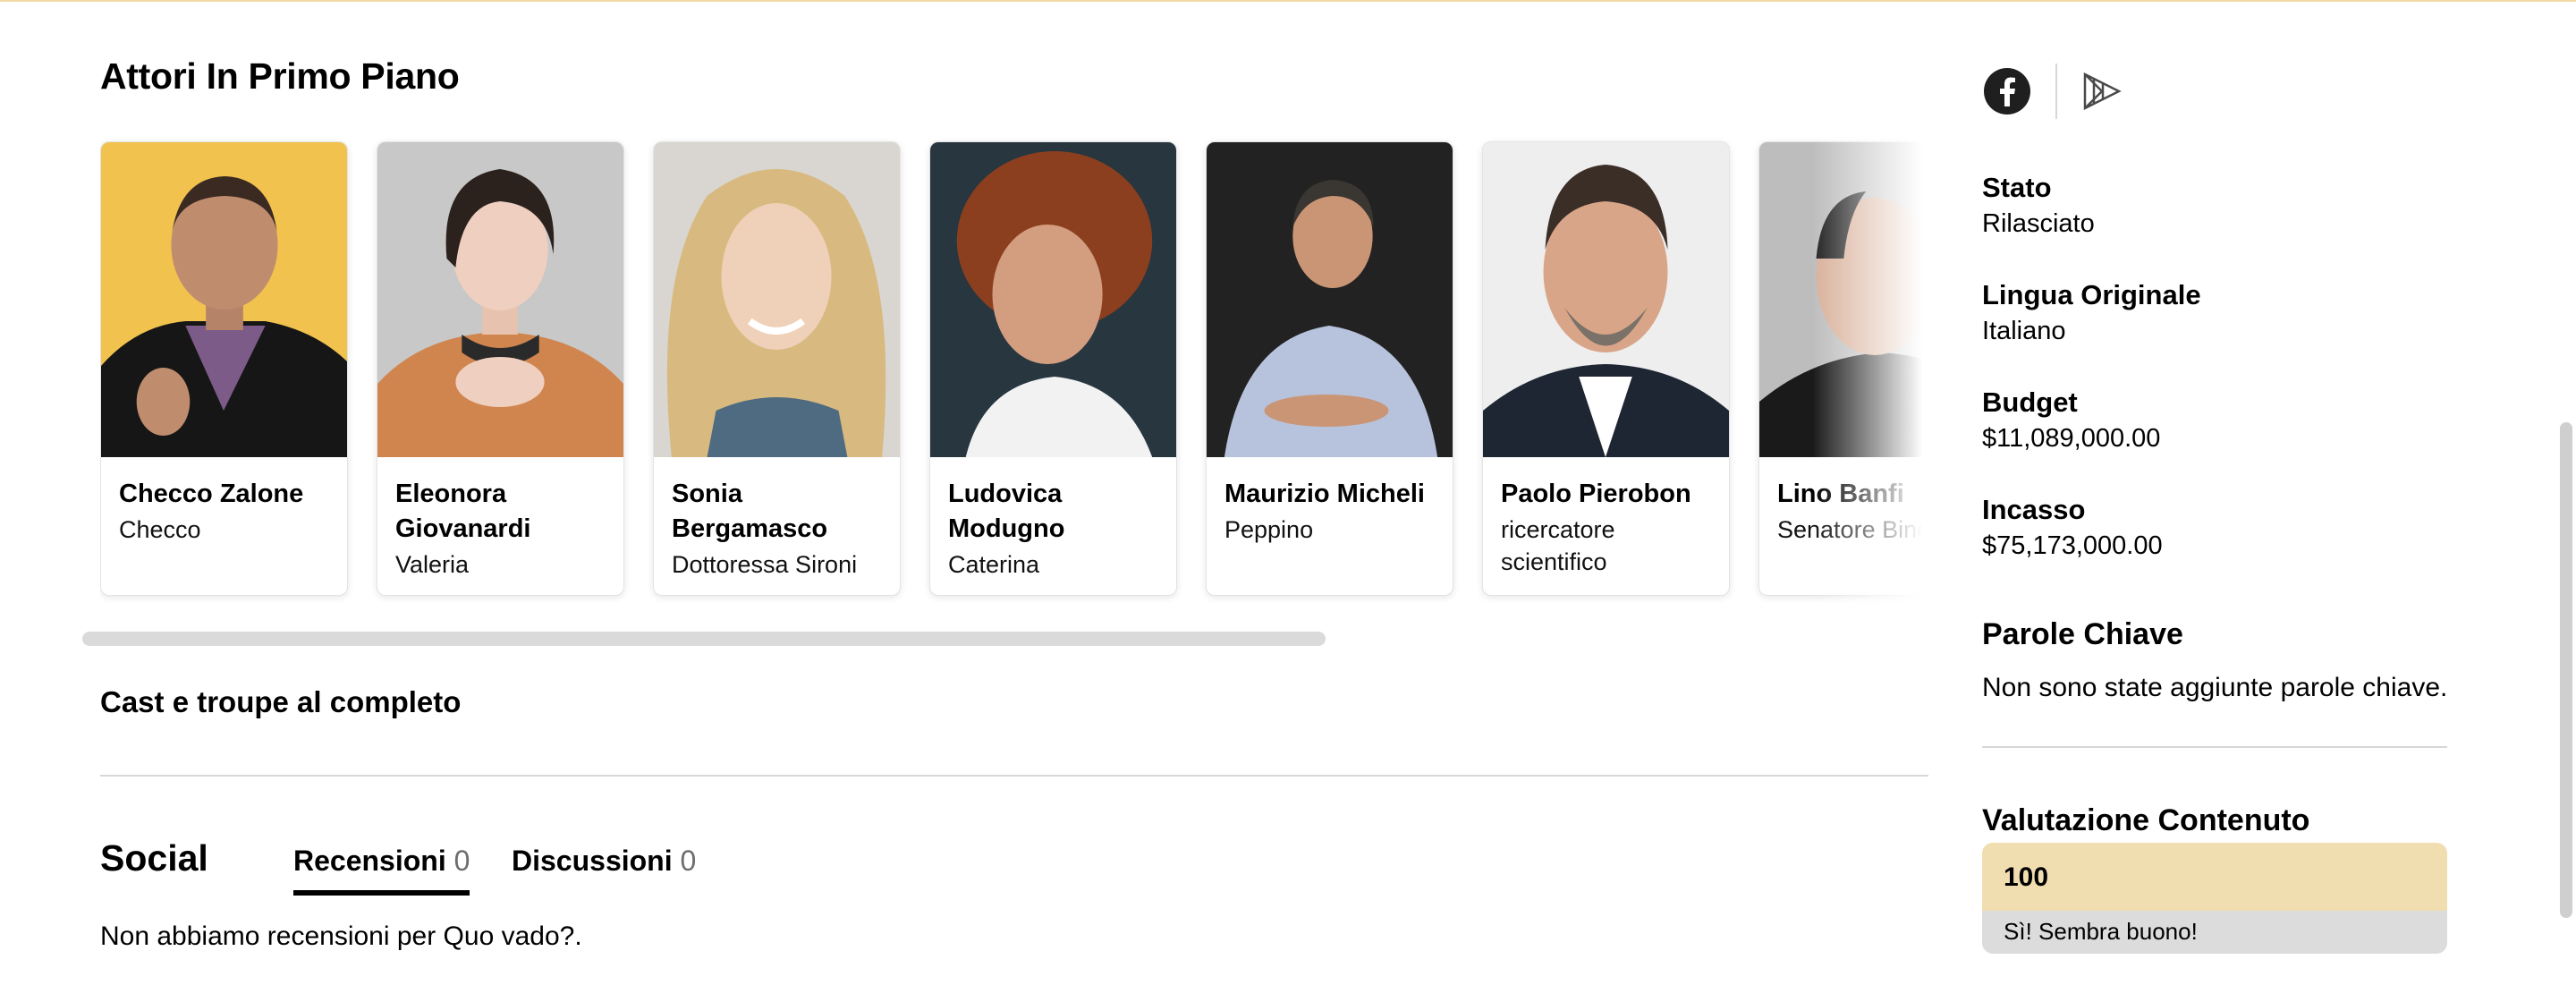 This screenshot has height=1002, width=2576. Describe the element at coordinates (2072, 545) in the screenshot. I see `fact-value: $75,173,000.00` at that location.